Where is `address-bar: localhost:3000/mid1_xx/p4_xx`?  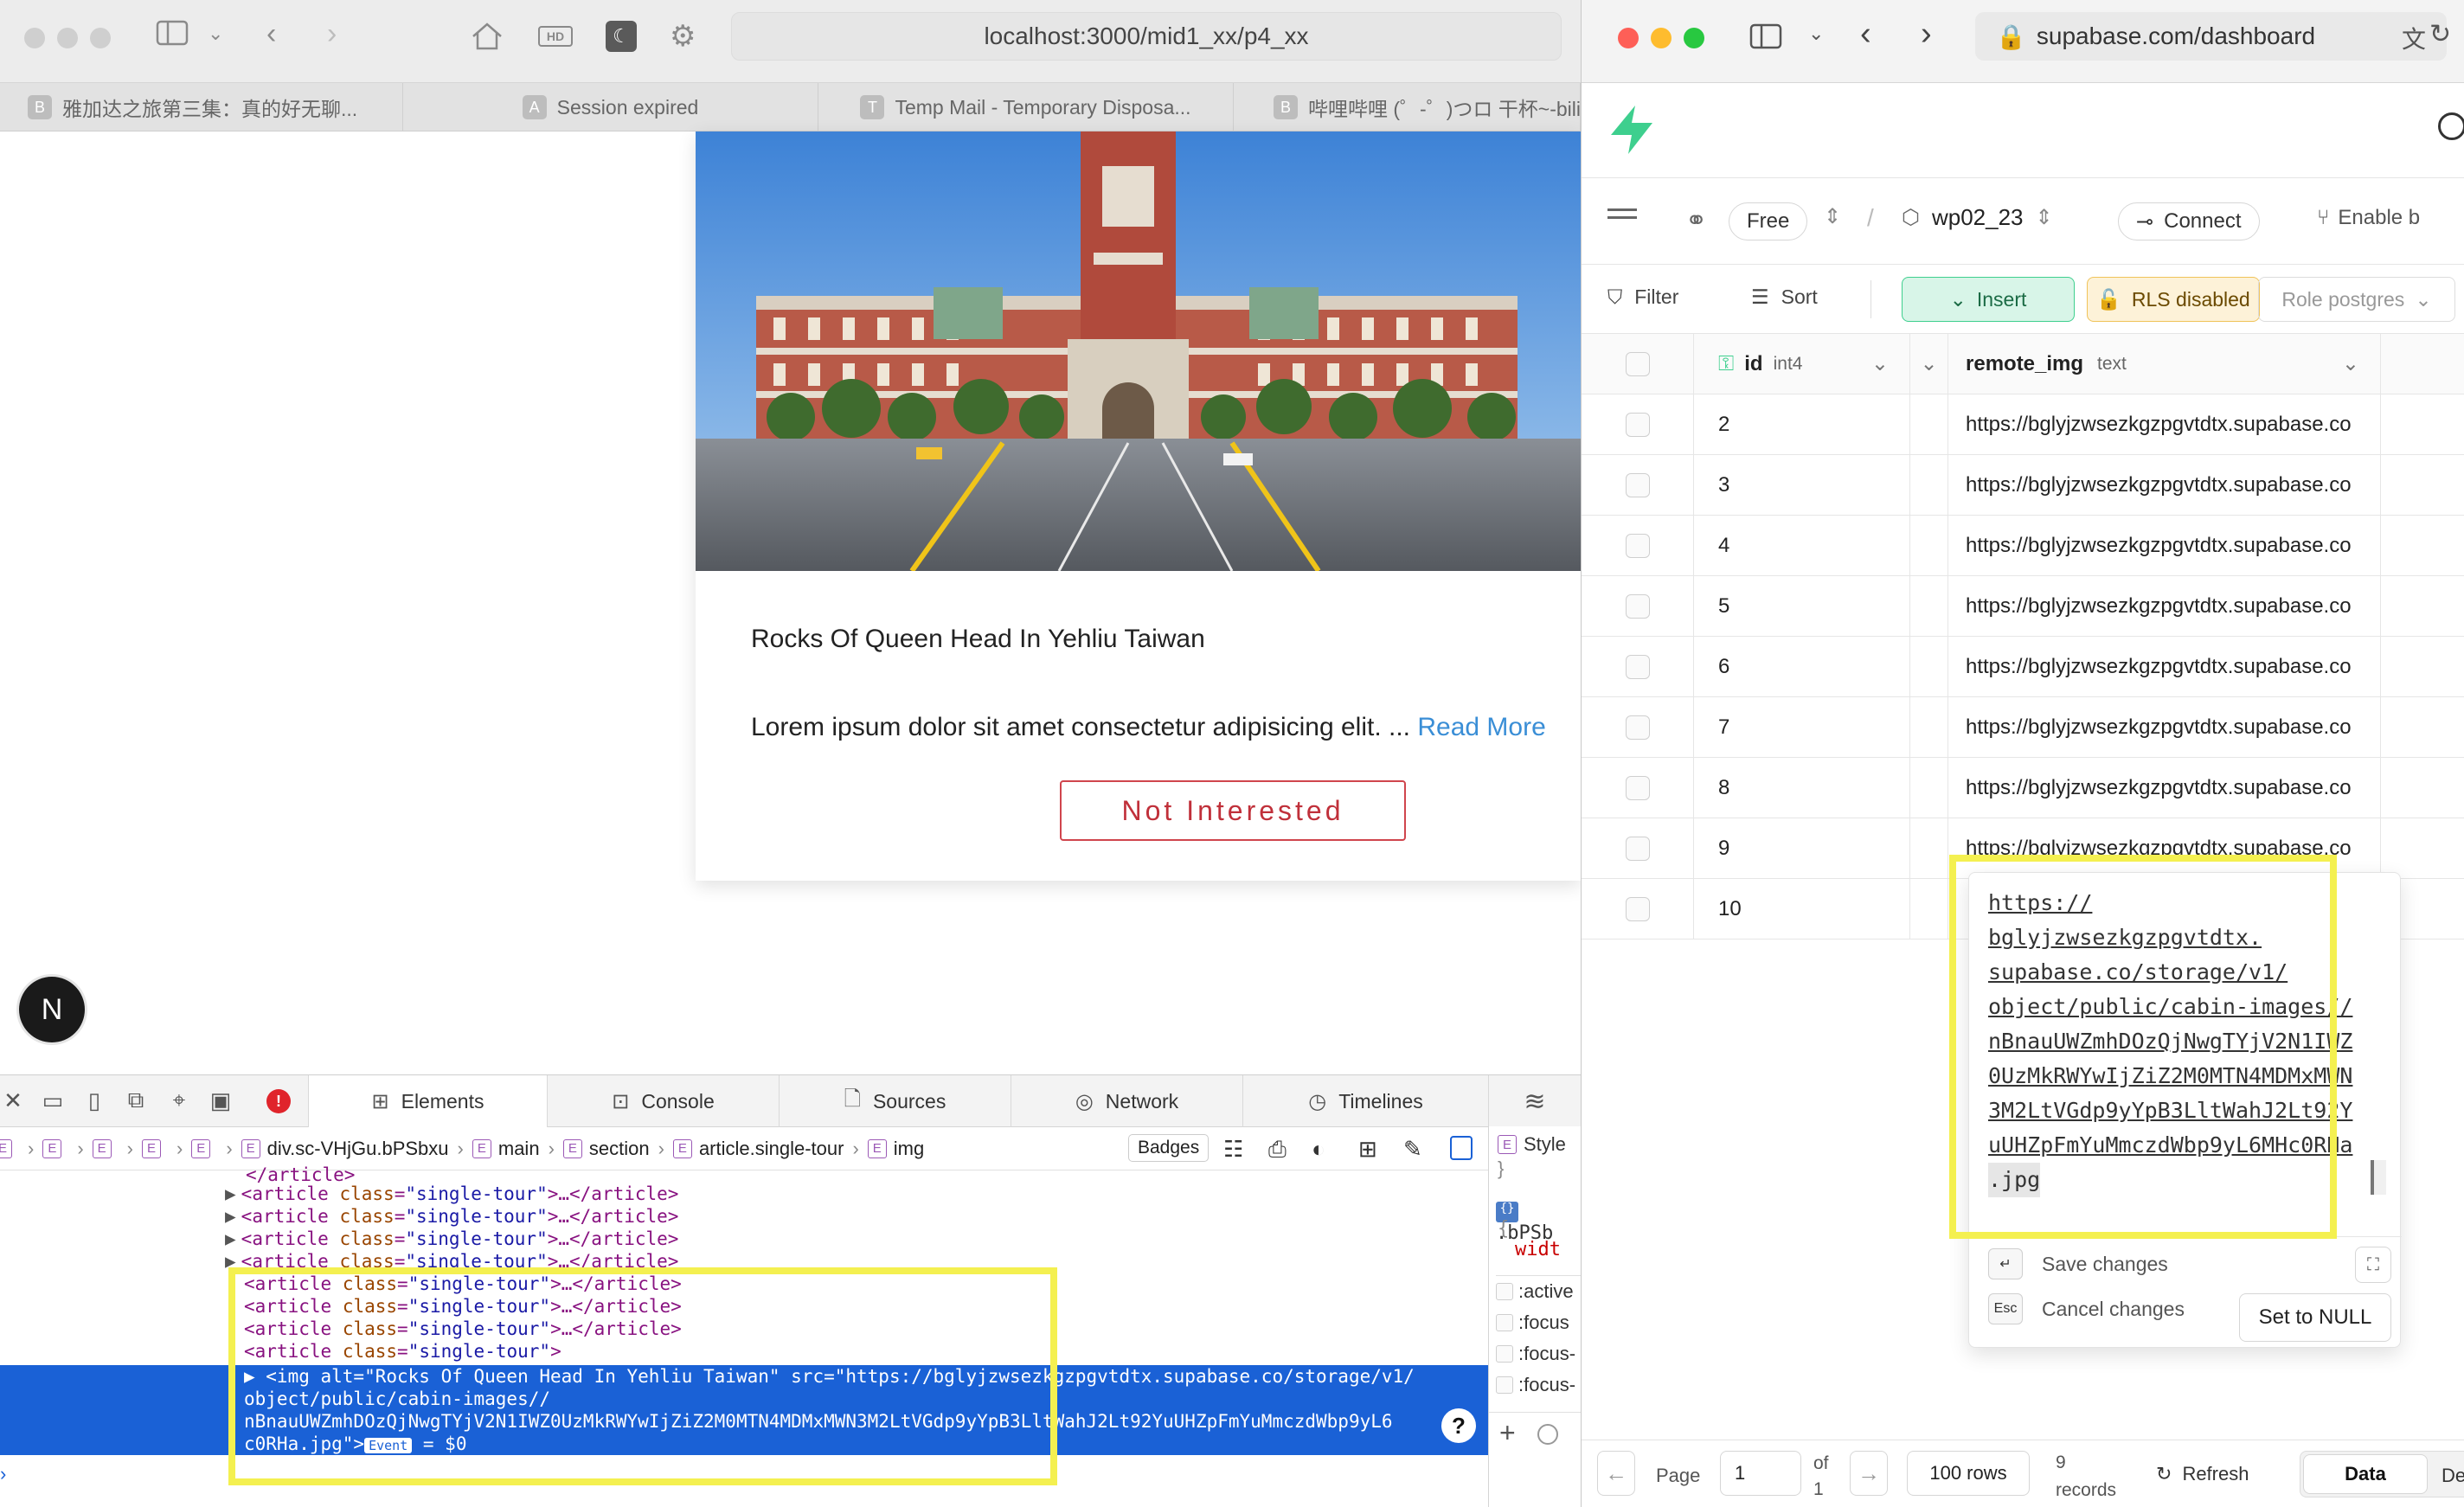 address-bar: localhost:3000/mid1_xx/p4_xx is located at coordinates (1146, 36).